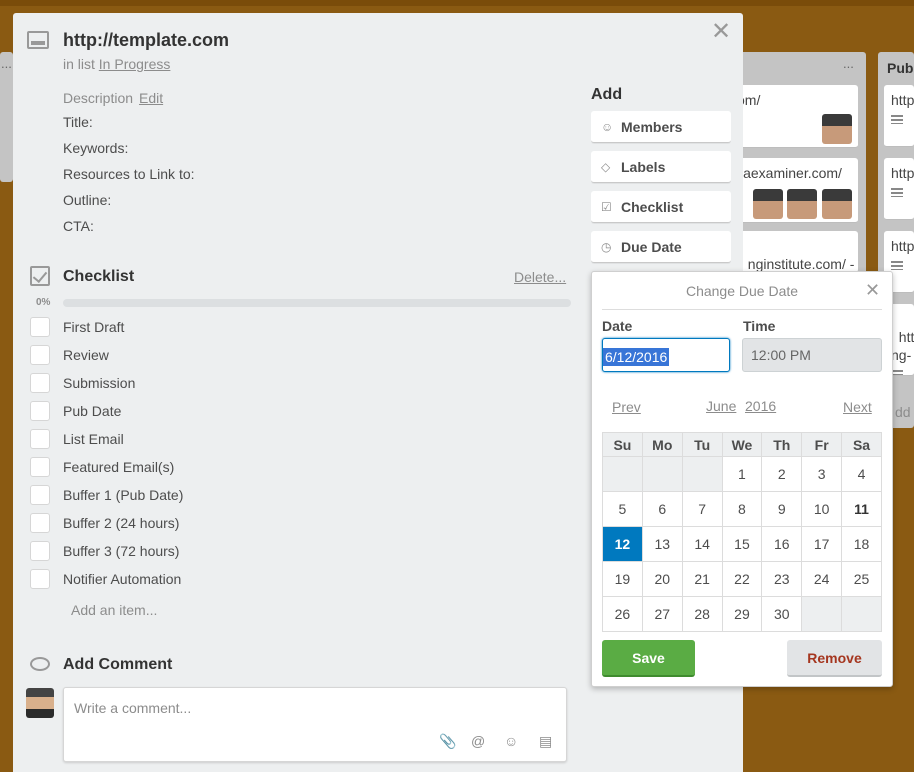 This screenshot has height=772, width=914. I want to click on background-card: om/, so click(795, 116).